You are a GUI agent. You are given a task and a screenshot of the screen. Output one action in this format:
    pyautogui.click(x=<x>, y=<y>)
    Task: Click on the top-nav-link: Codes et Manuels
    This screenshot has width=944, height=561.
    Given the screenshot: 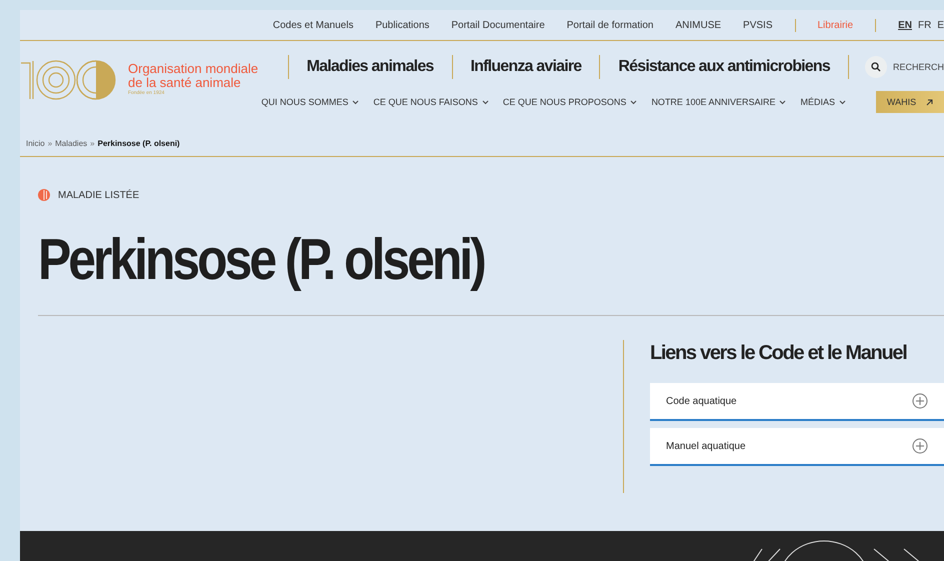 What is the action you would take?
    pyautogui.click(x=313, y=25)
    